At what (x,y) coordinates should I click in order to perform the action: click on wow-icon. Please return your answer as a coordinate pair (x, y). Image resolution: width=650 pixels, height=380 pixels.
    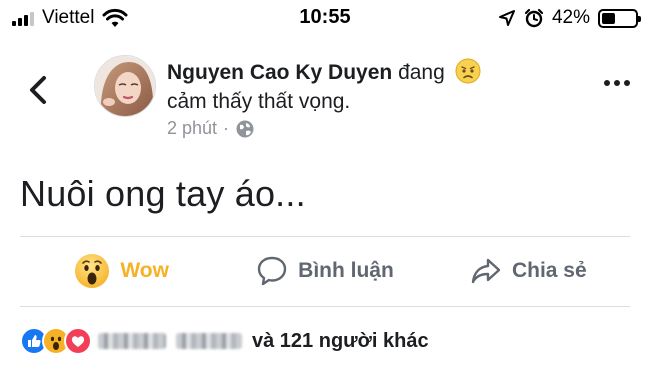
    Looking at the image, I should click on (92, 271).